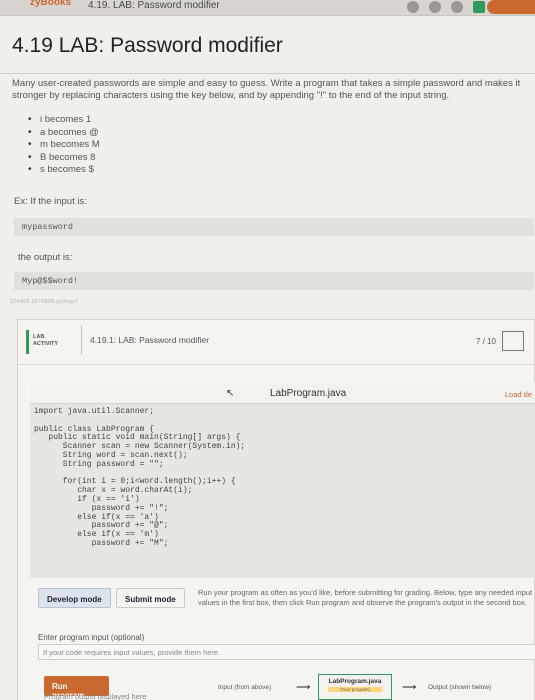 The width and height of the screenshot is (535, 700). I want to click on list-item: i becomes 1, so click(64, 120).